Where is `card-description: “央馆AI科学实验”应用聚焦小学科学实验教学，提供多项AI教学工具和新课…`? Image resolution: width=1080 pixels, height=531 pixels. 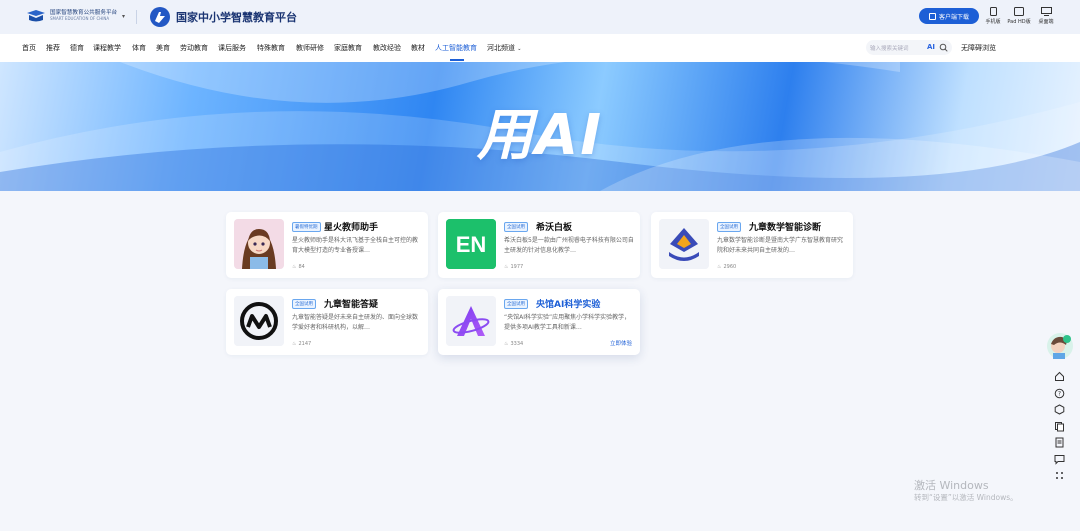 card-description: “央馆AI科学实验”应用聚焦小学科学实验教学，提供多项AI教学工具和新课… is located at coordinates (567, 322).